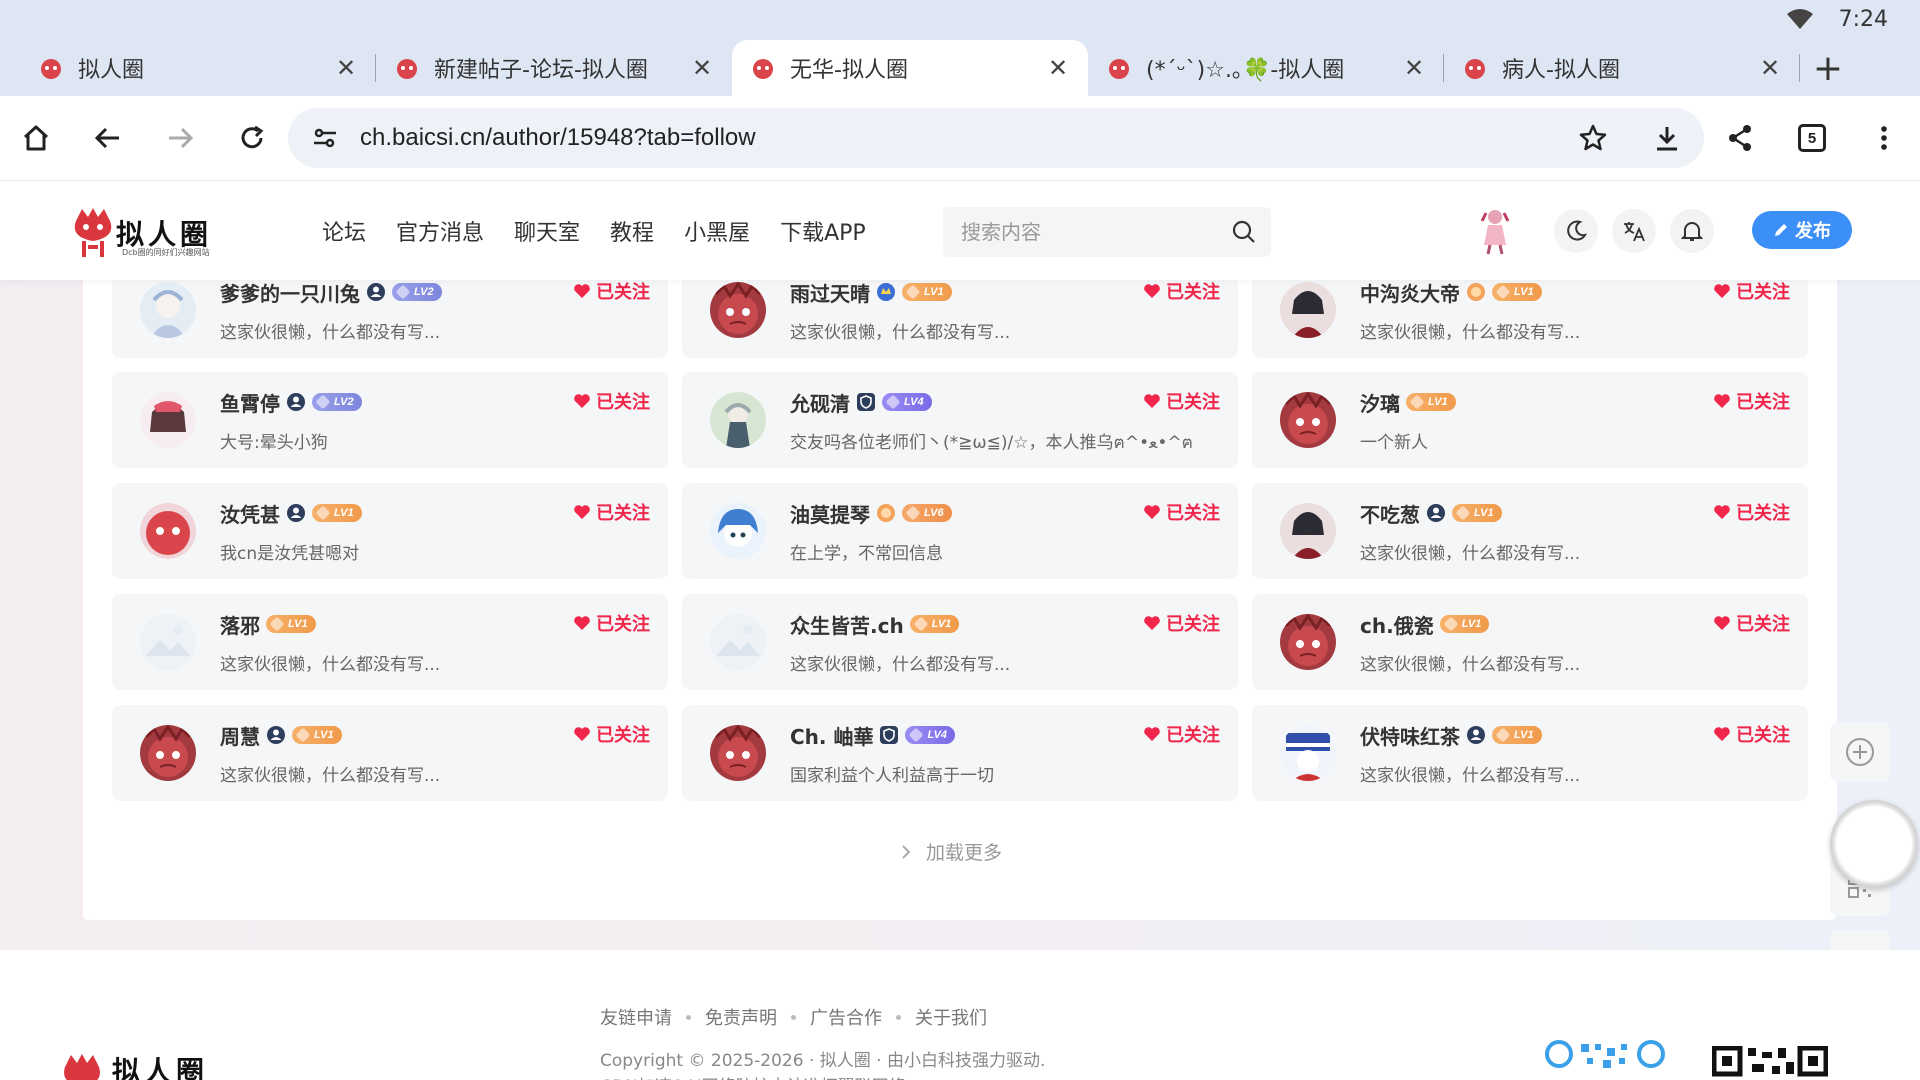  What do you see at coordinates (325, 138) in the screenshot?
I see `site-settings-icon` at bounding box center [325, 138].